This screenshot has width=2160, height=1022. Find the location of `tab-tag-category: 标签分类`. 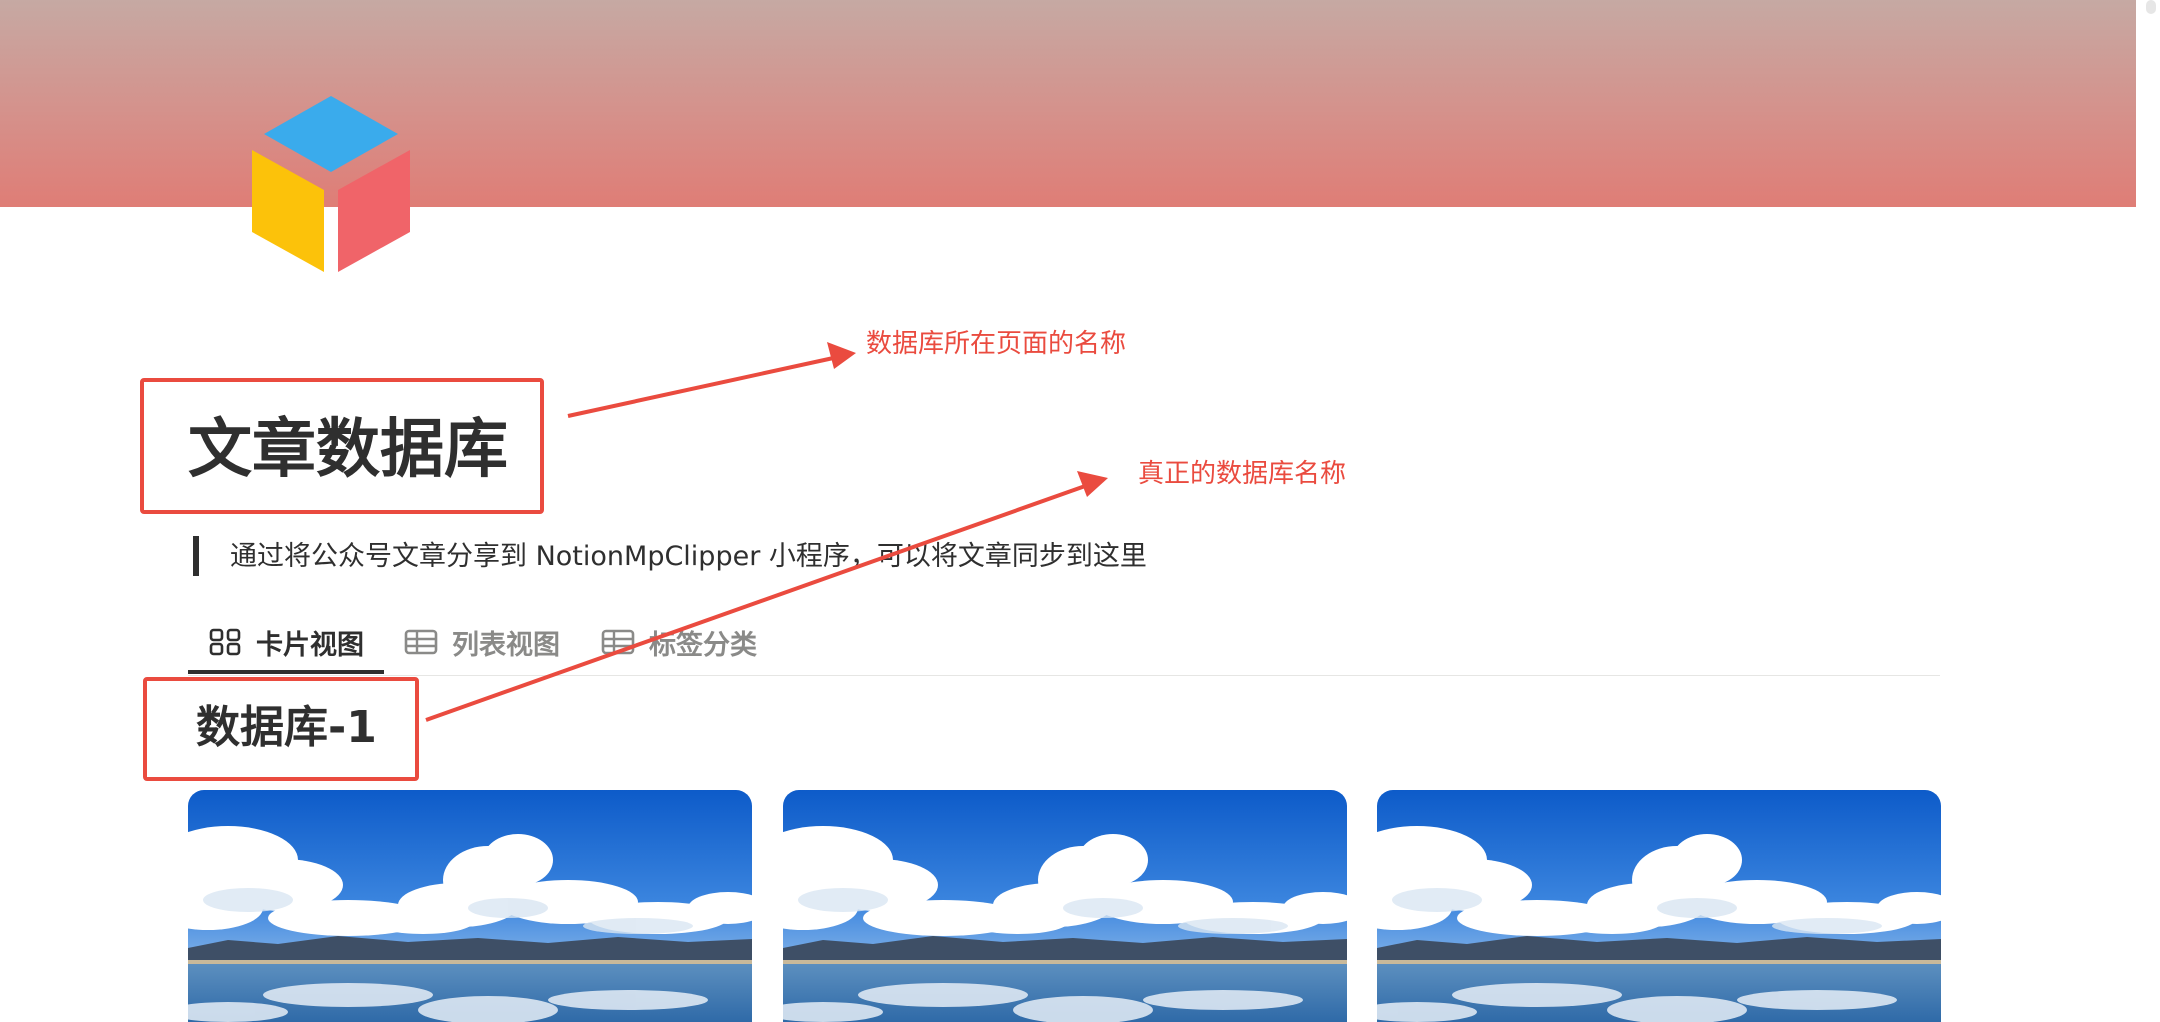

tab-tag-category: 标签分类 is located at coordinates (679, 642).